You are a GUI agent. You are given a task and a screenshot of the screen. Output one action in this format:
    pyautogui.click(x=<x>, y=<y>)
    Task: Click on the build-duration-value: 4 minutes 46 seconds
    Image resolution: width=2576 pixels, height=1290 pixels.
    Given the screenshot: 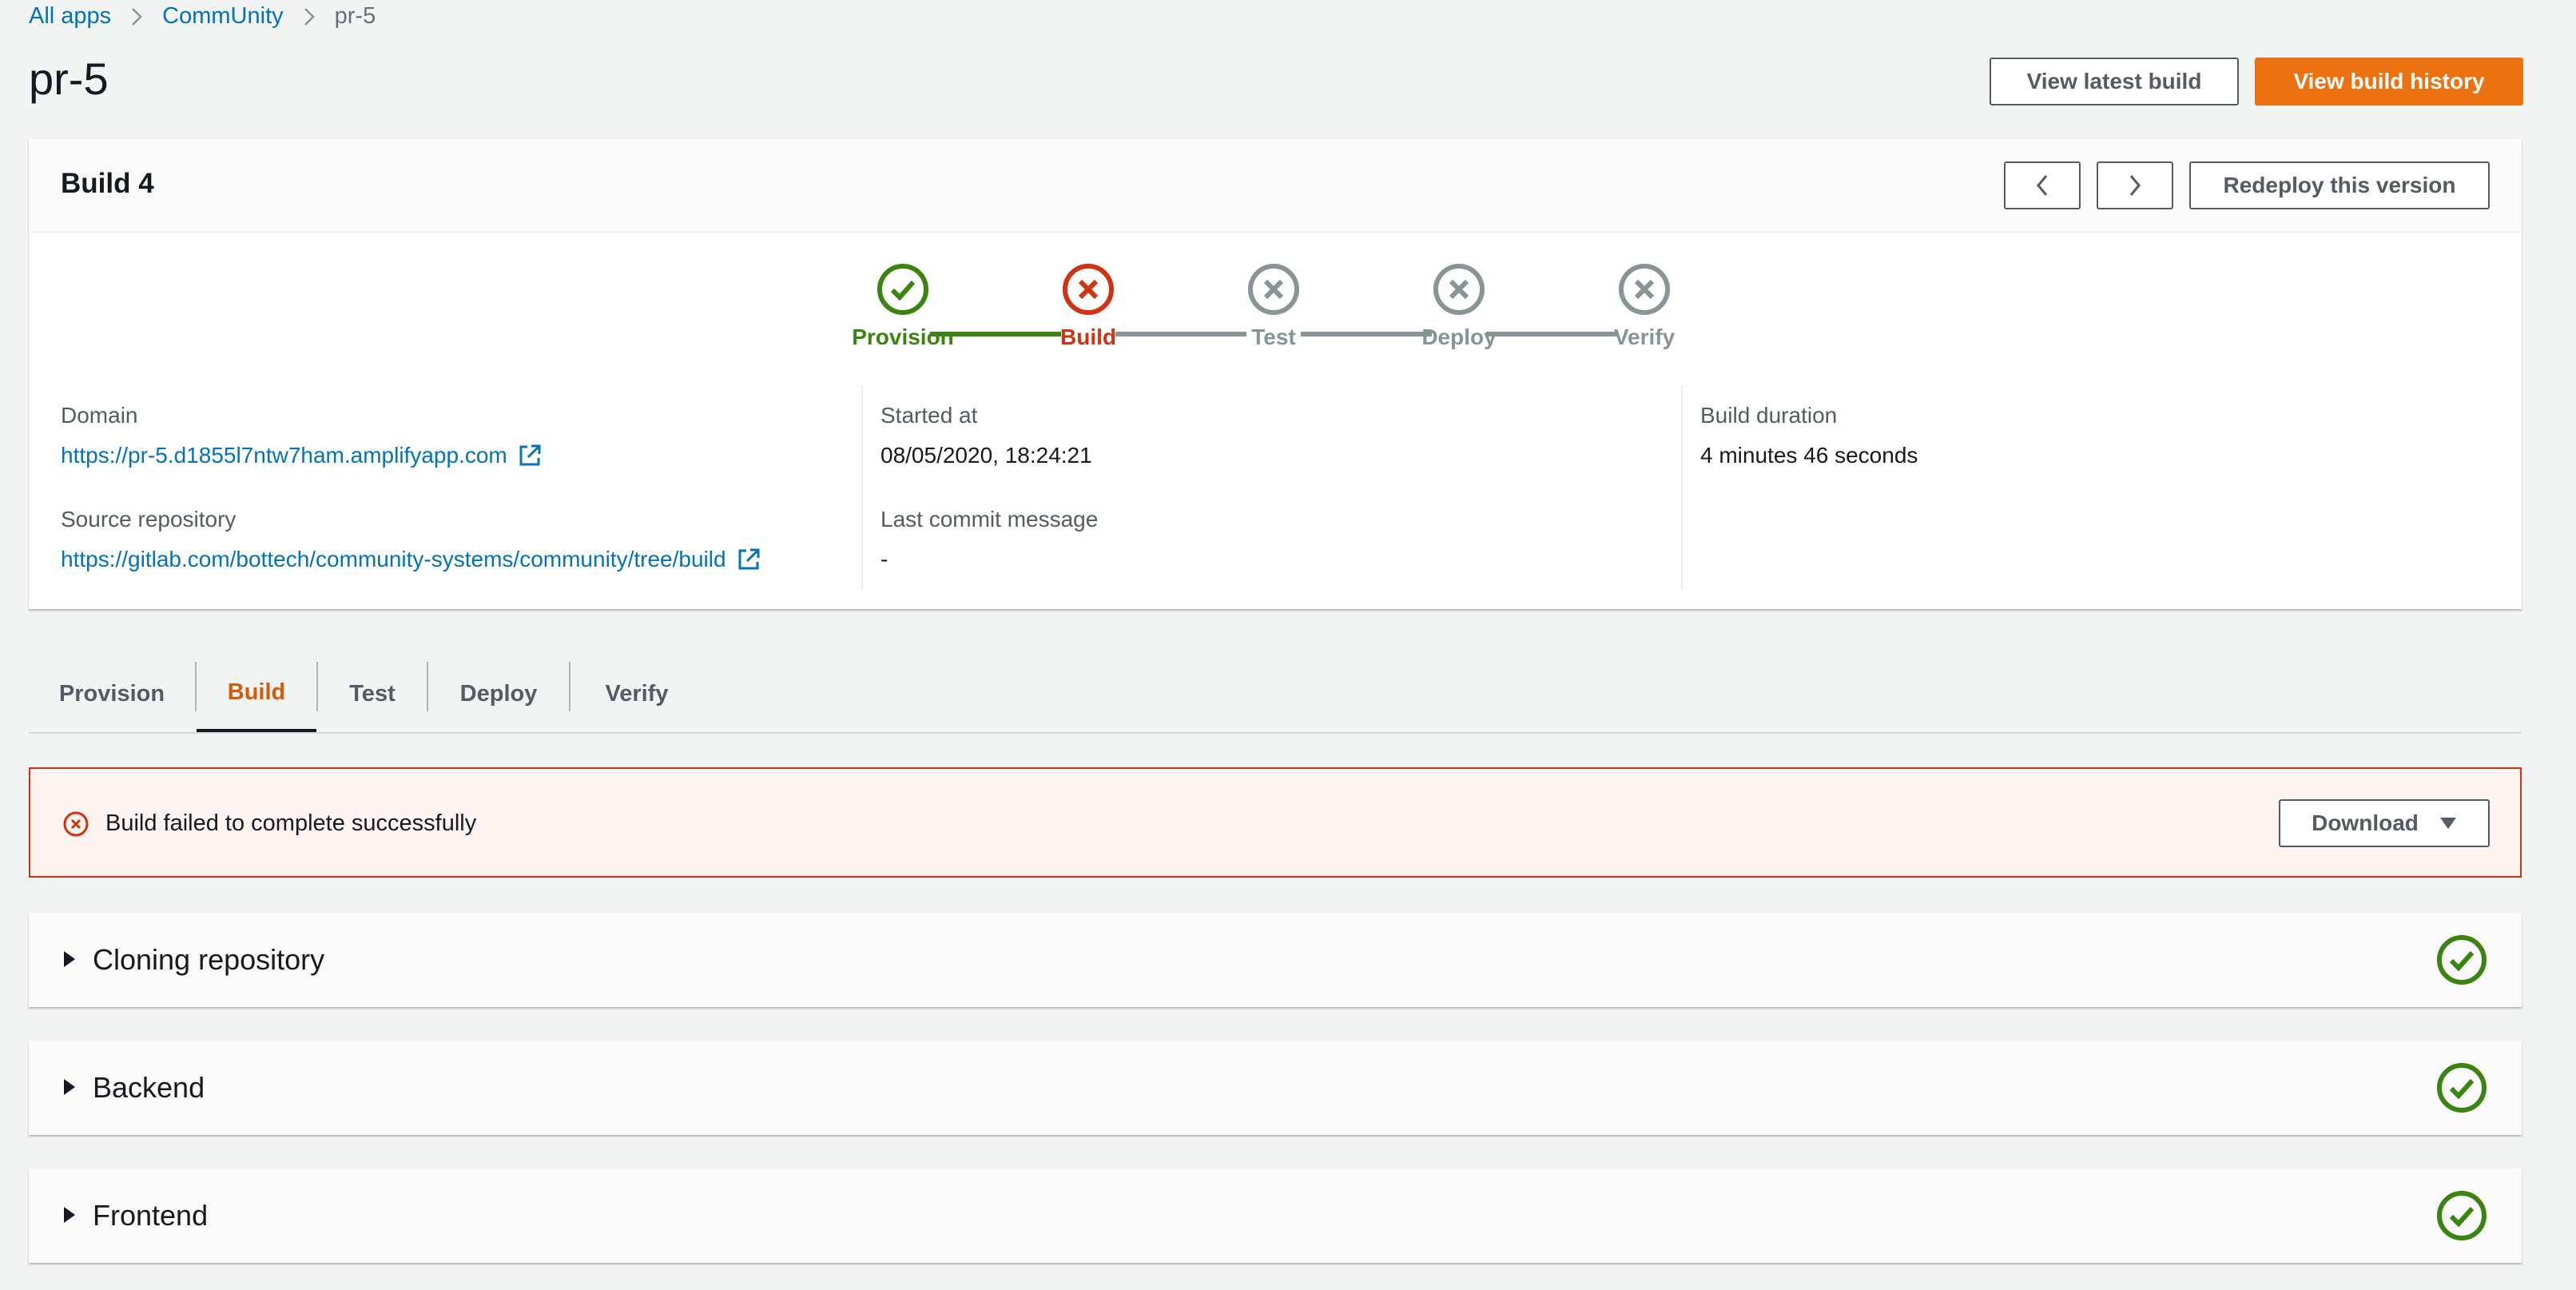 What is the action you would take?
    pyautogui.click(x=1809, y=455)
    